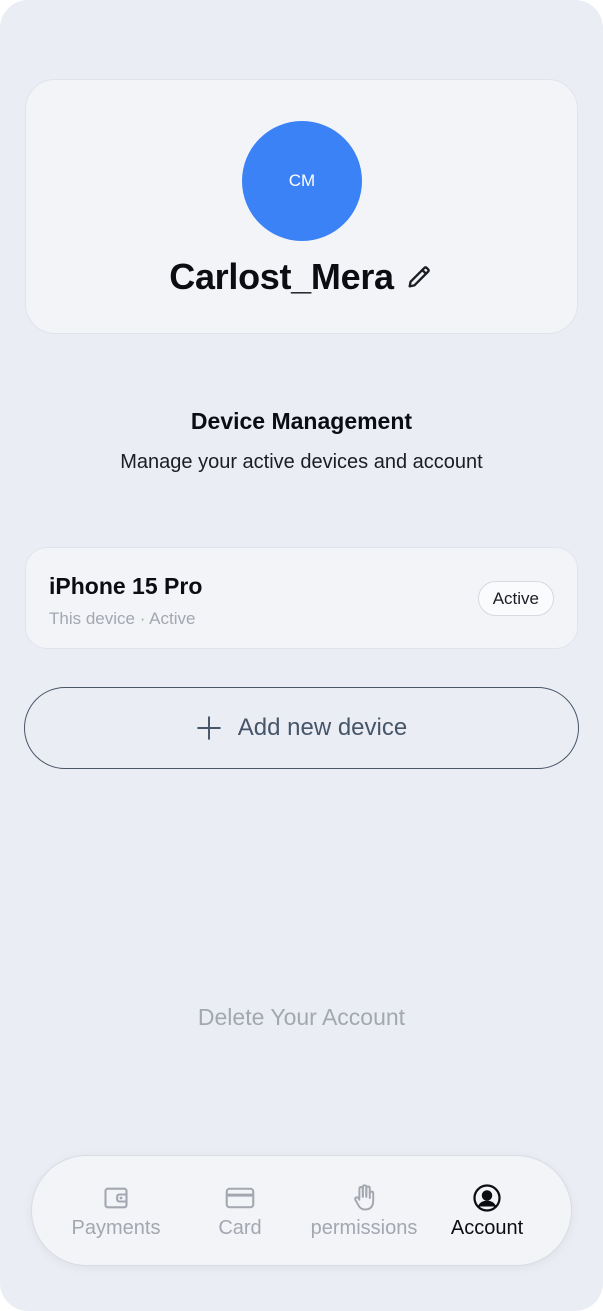 The image size is (603, 1311). Describe the element at coordinates (487, 1198) in the screenshot. I see `user-circle-icon` at that location.